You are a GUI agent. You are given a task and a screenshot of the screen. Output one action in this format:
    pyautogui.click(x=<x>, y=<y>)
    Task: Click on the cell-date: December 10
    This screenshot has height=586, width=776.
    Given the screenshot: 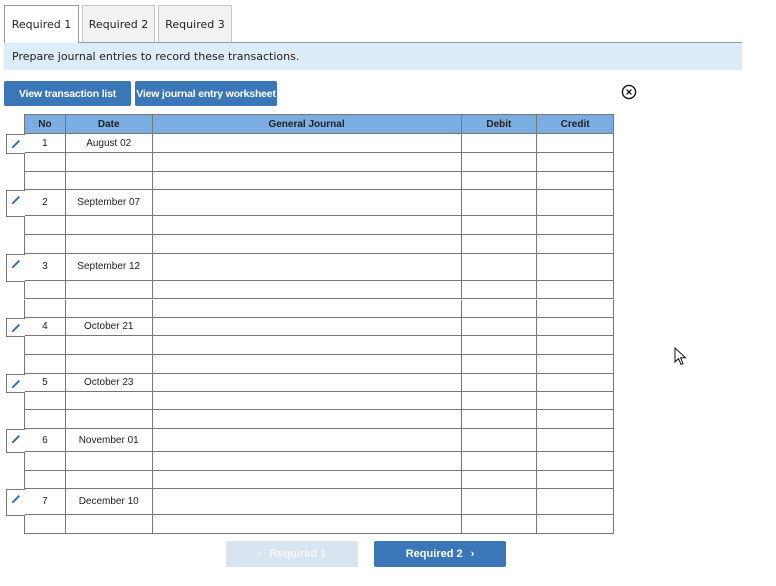 What is the action you would take?
    pyautogui.click(x=109, y=502)
    